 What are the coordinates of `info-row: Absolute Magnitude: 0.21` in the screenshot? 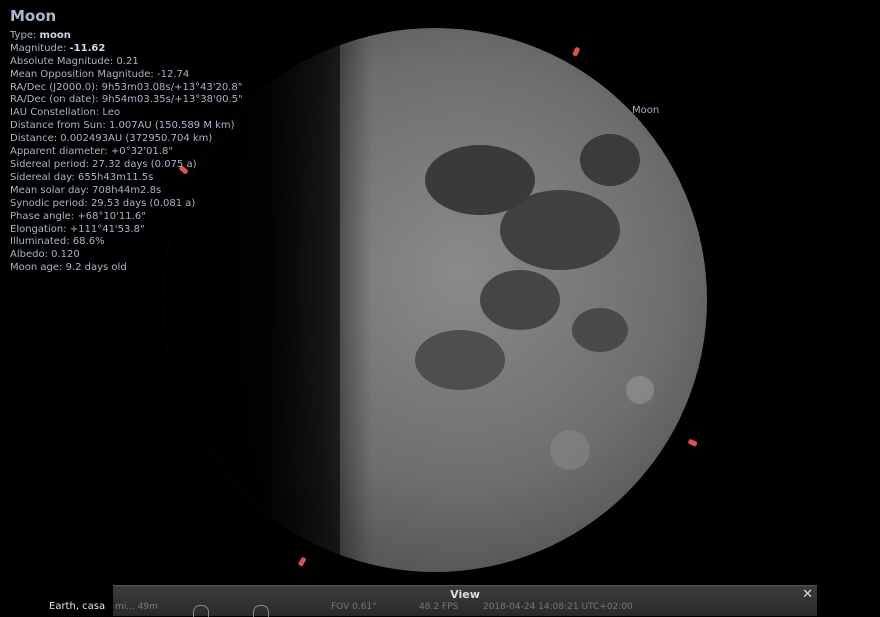 It's located at (126, 62).